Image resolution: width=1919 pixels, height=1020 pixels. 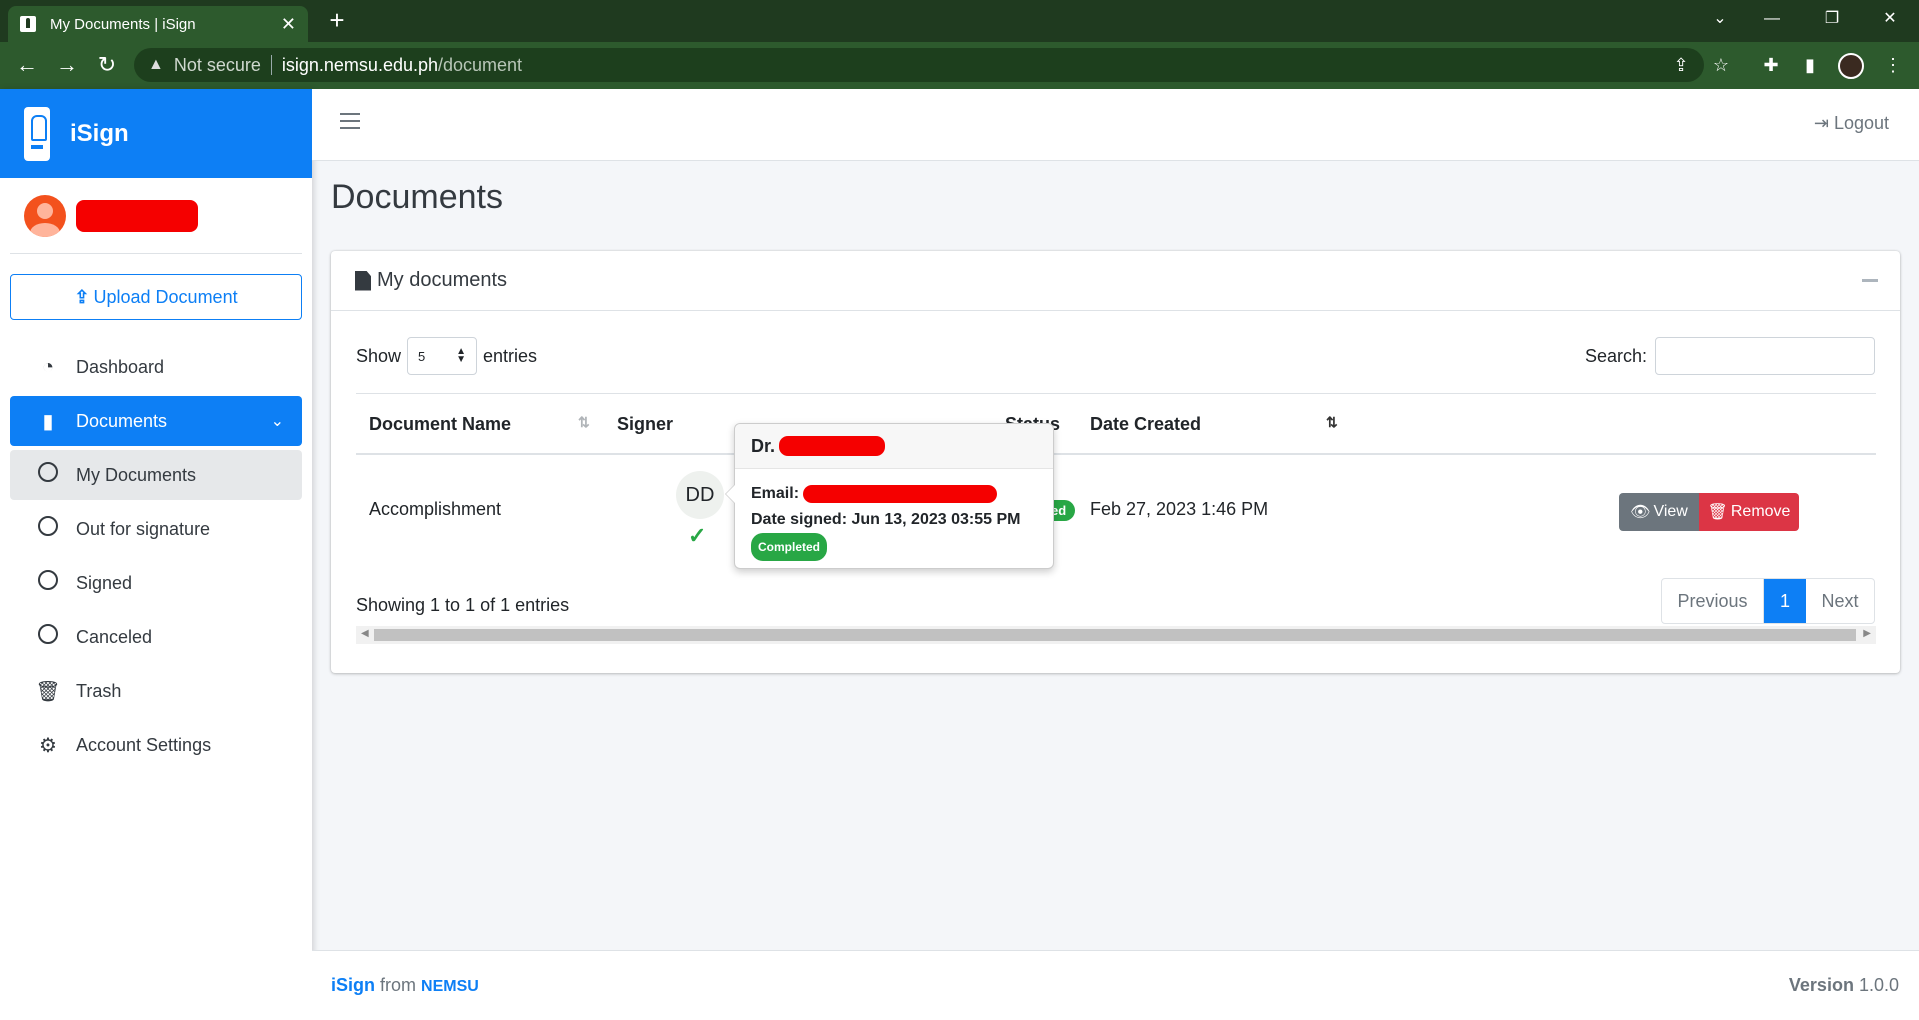 What do you see at coordinates (697, 535) in the screenshot?
I see `signed-check-icon: ✓` at bounding box center [697, 535].